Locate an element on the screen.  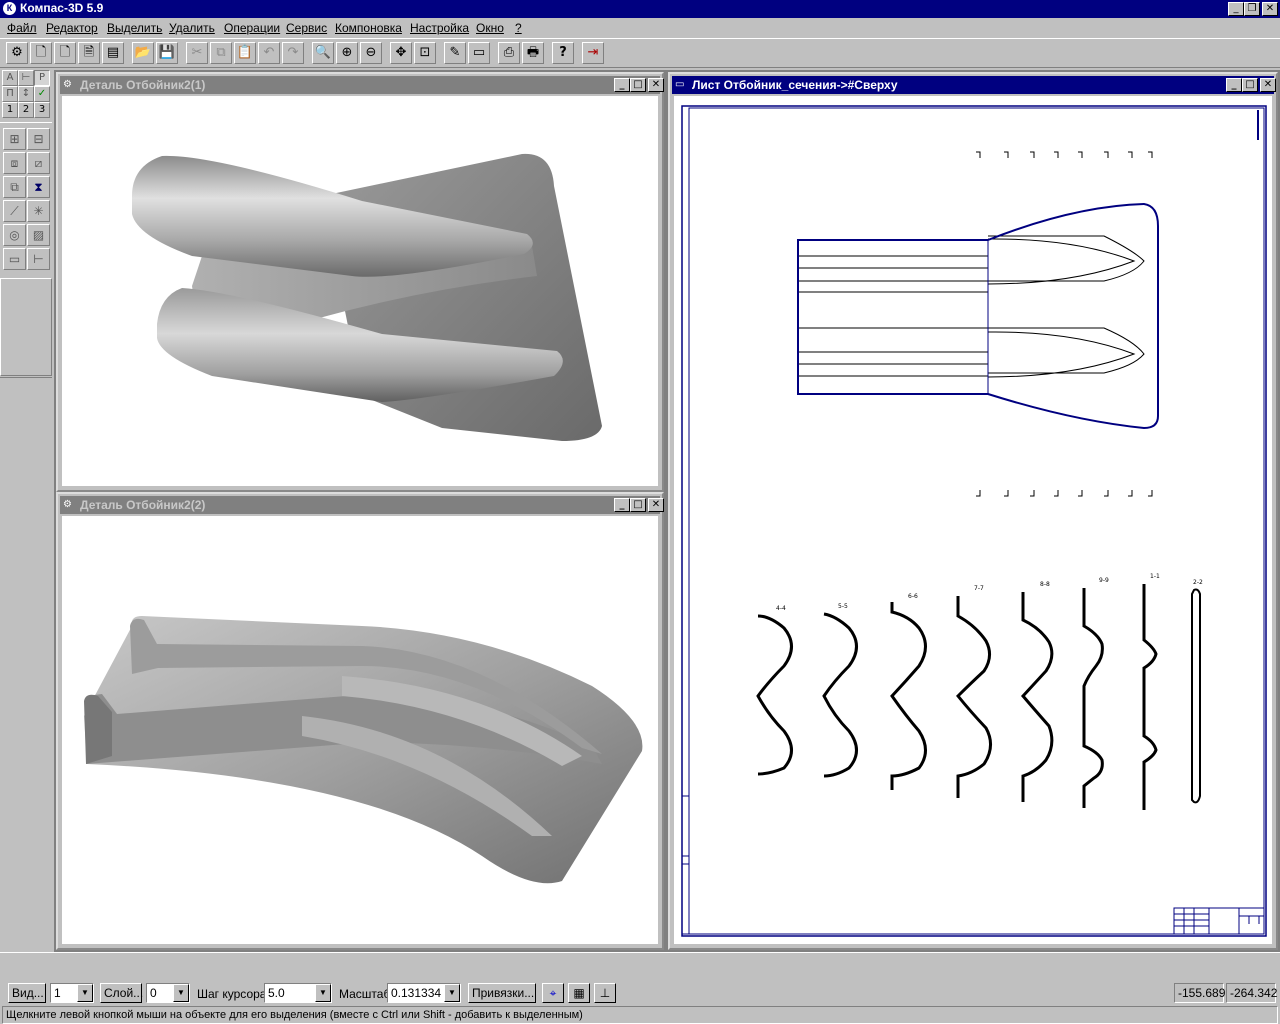
grid-icon: ▦ is located at coordinates (579, 993).